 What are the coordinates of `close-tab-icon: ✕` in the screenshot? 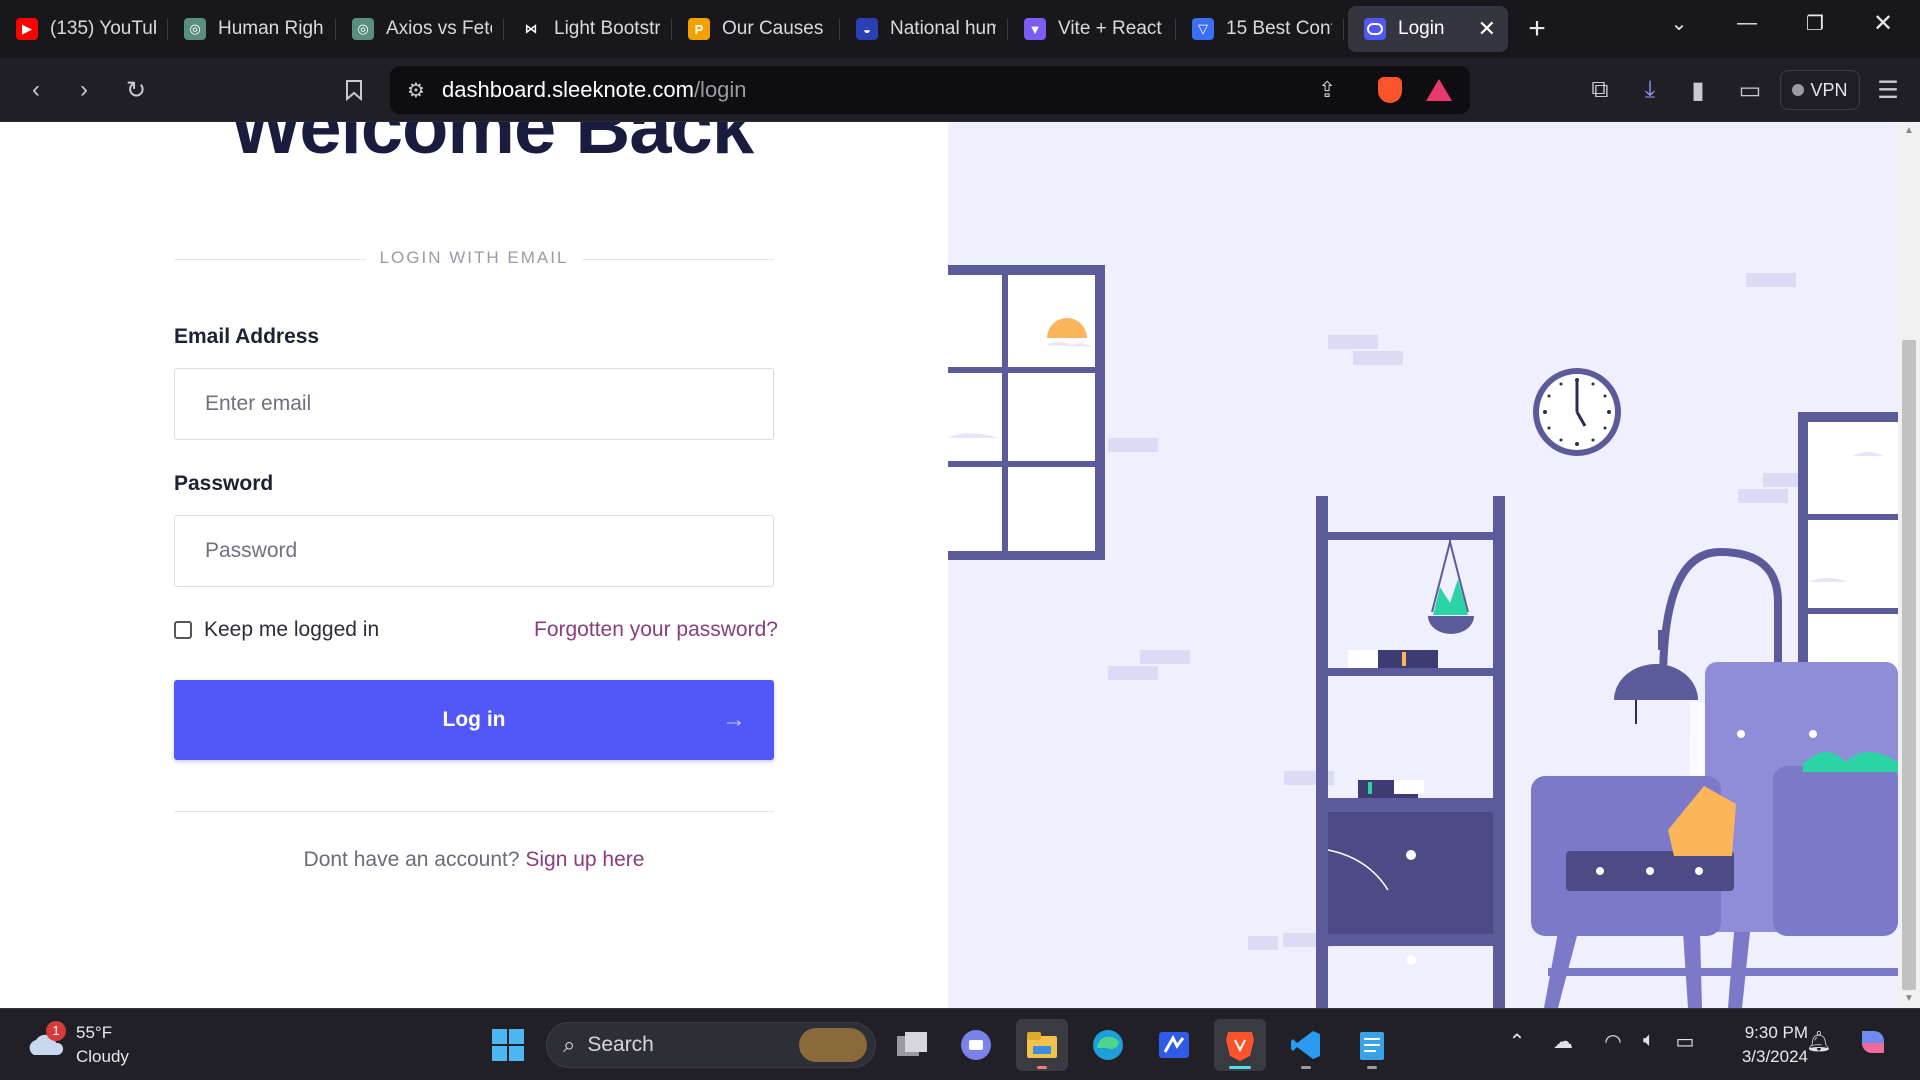 It's located at (1487, 29).